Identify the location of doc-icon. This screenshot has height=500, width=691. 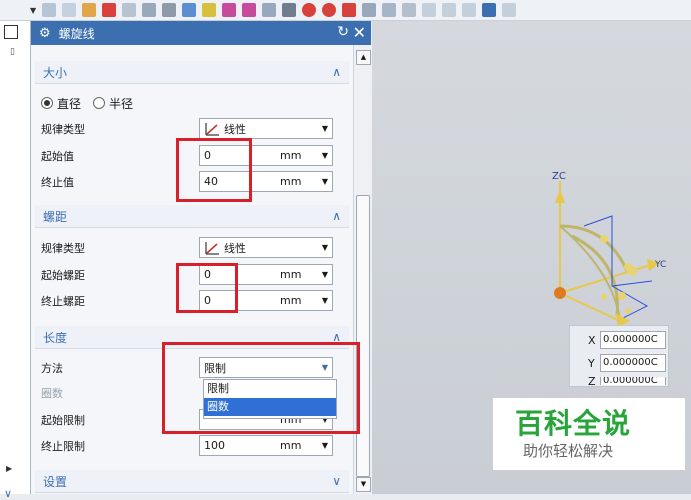
(449, 10).